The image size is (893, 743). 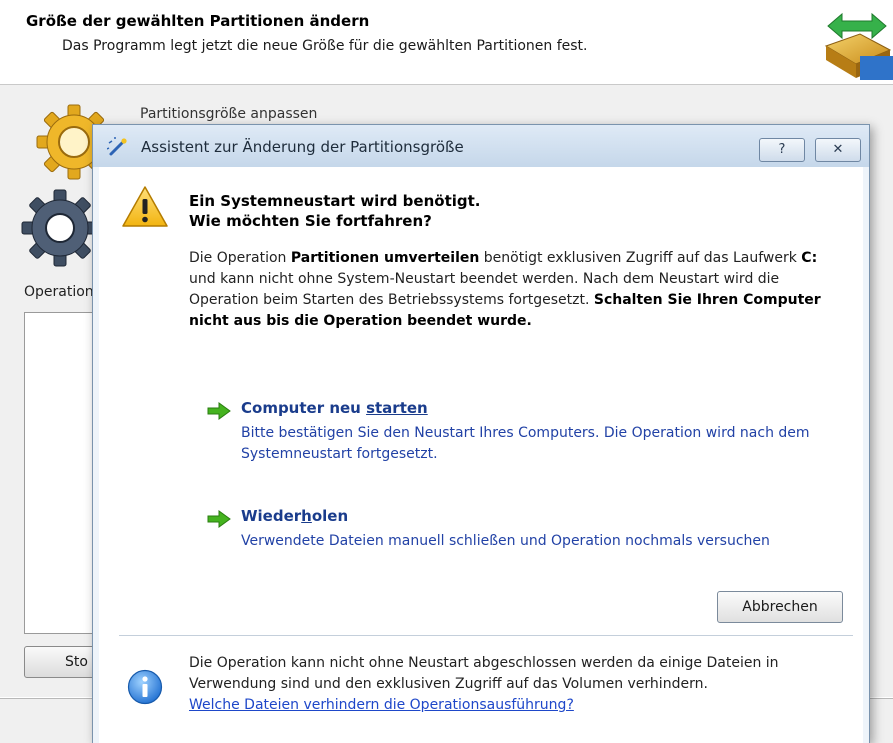 What do you see at coordinates (240, 258) in the screenshot?
I see `message-part1: Die Operation` at bounding box center [240, 258].